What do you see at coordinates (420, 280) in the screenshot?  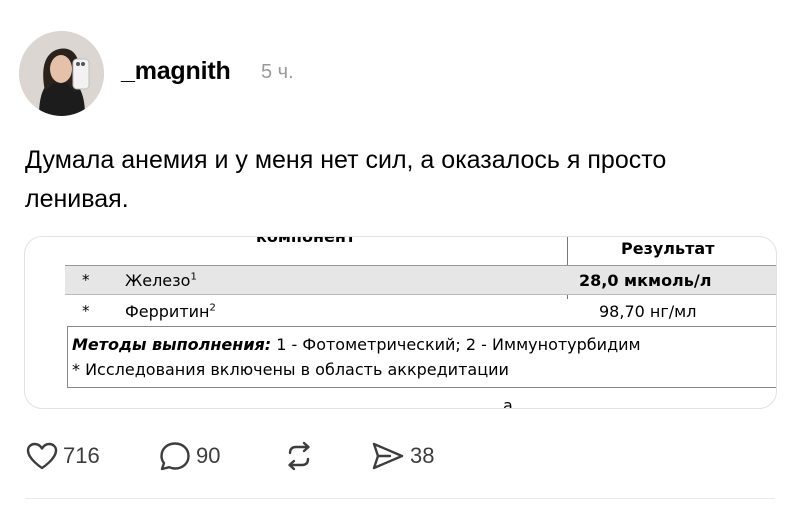 I see `table-row: * Железо1 28,0 мкмоль/л` at bounding box center [420, 280].